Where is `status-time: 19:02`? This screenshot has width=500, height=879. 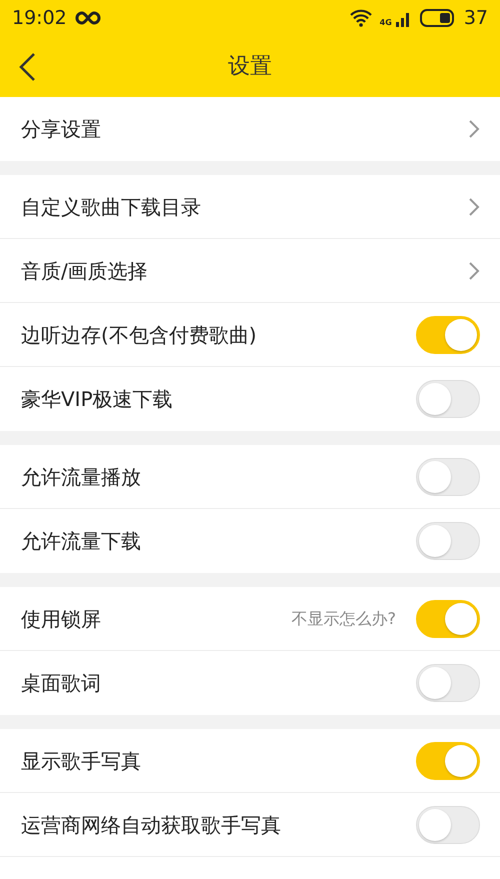 status-time: 19:02 is located at coordinates (39, 18).